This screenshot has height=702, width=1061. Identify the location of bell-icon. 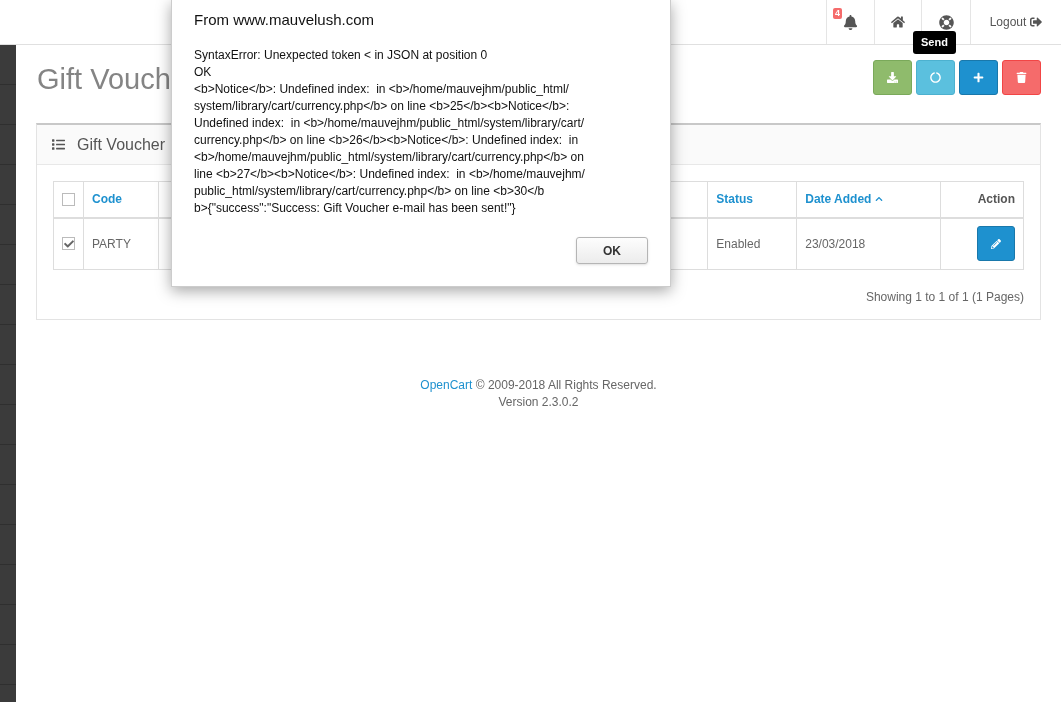
(850, 22).